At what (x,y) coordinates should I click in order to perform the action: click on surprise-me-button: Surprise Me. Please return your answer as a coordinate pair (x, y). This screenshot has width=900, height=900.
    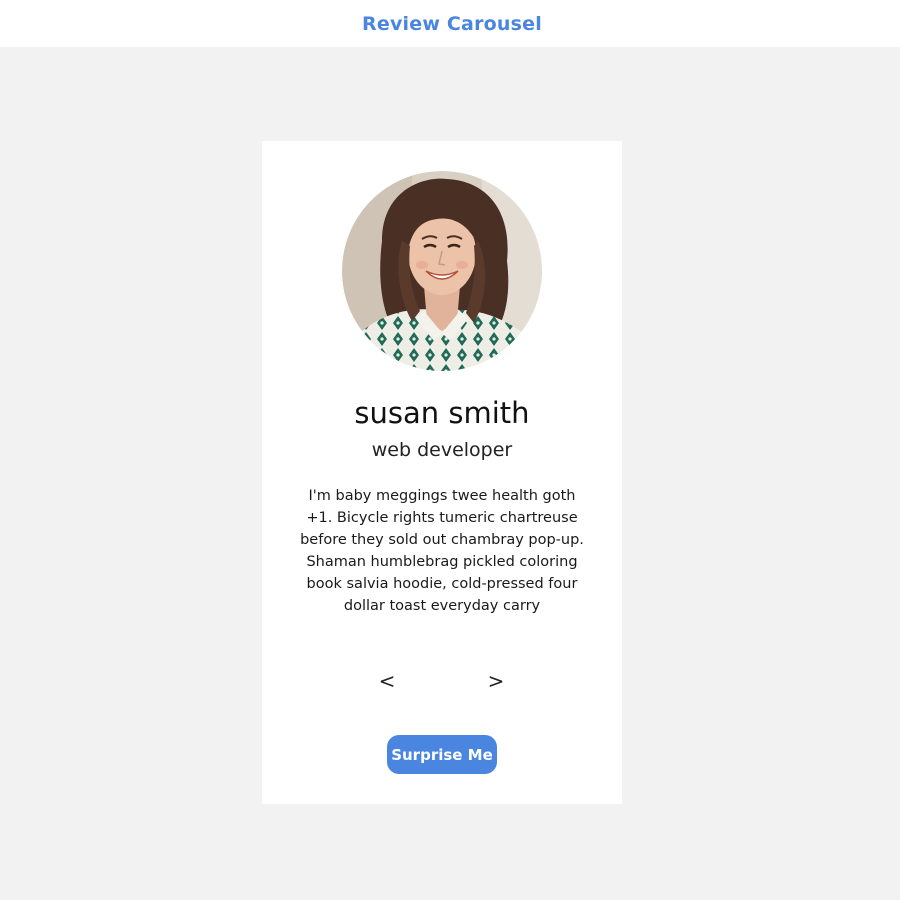
    Looking at the image, I should click on (442, 754).